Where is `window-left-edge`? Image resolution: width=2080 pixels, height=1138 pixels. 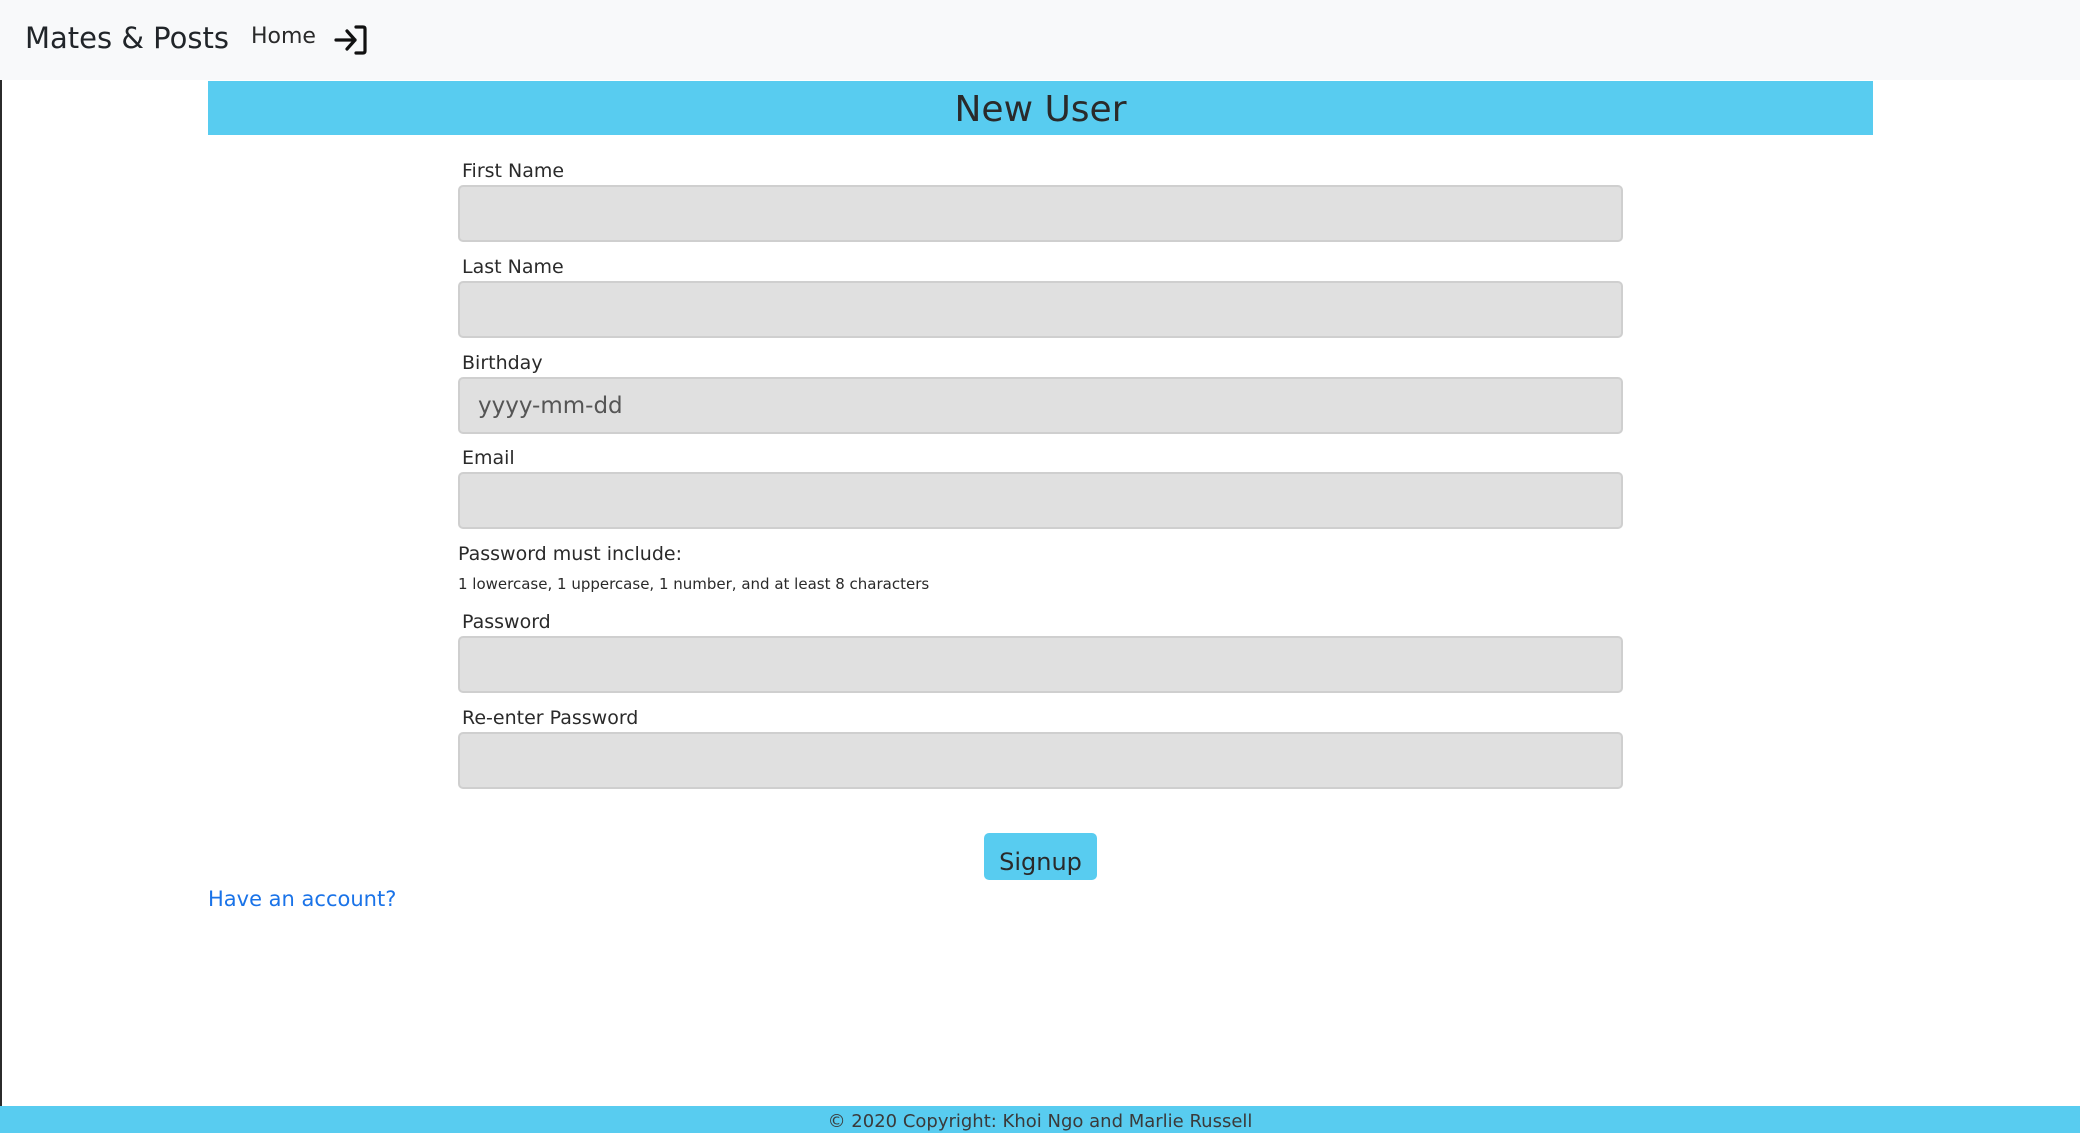 window-left-edge is located at coordinates (1, 593).